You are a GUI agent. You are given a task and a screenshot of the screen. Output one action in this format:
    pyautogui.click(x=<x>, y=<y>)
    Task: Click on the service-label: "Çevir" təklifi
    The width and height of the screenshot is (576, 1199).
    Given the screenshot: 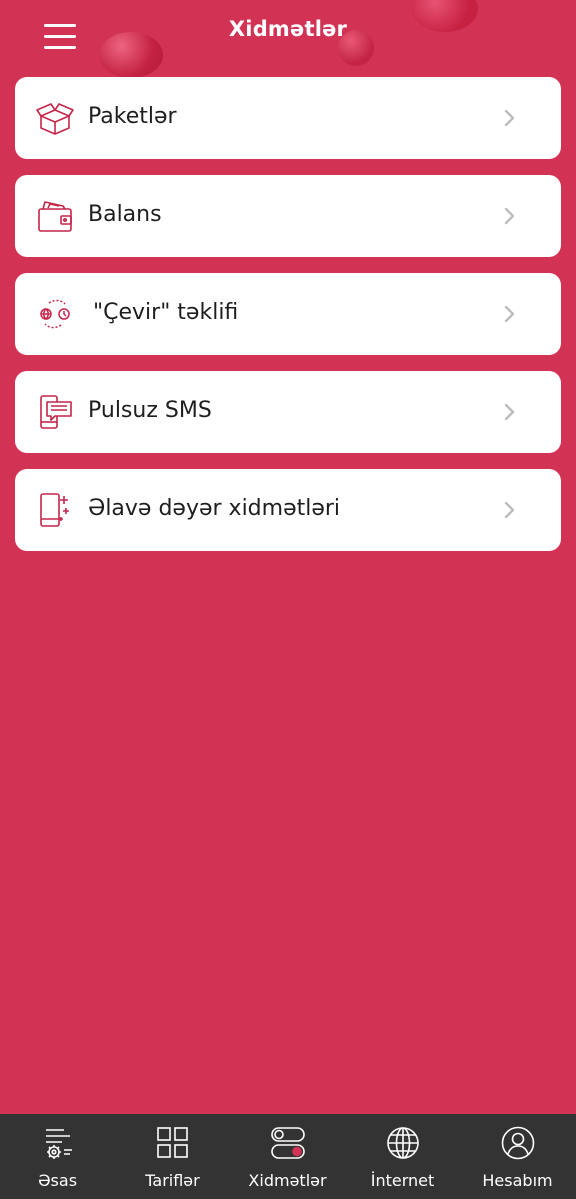 What is the action you would take?
    pyautogui.click(x=166, y=312)
    